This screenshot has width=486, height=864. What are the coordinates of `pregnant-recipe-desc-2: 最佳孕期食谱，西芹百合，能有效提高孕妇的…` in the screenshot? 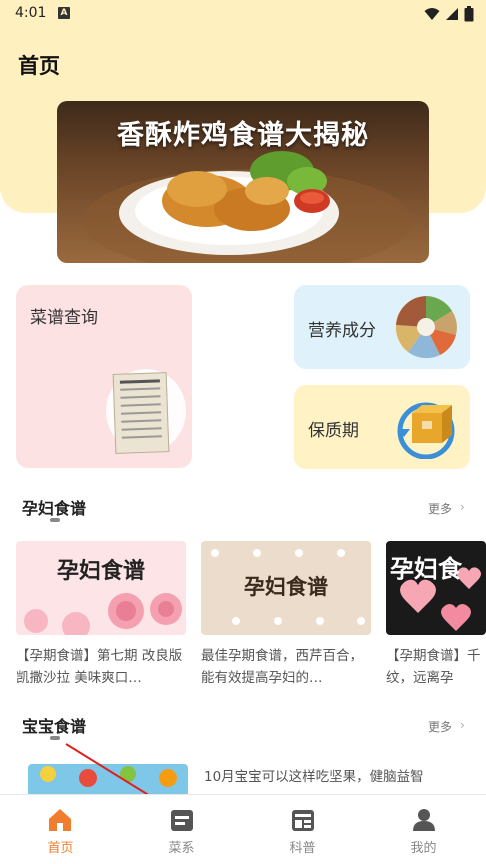 It's located at (286, 667).